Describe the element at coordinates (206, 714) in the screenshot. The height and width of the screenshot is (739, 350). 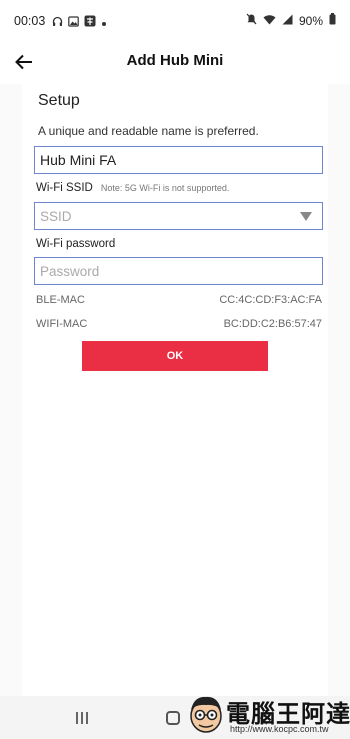
I see `mascot-logo-icon` at that location.